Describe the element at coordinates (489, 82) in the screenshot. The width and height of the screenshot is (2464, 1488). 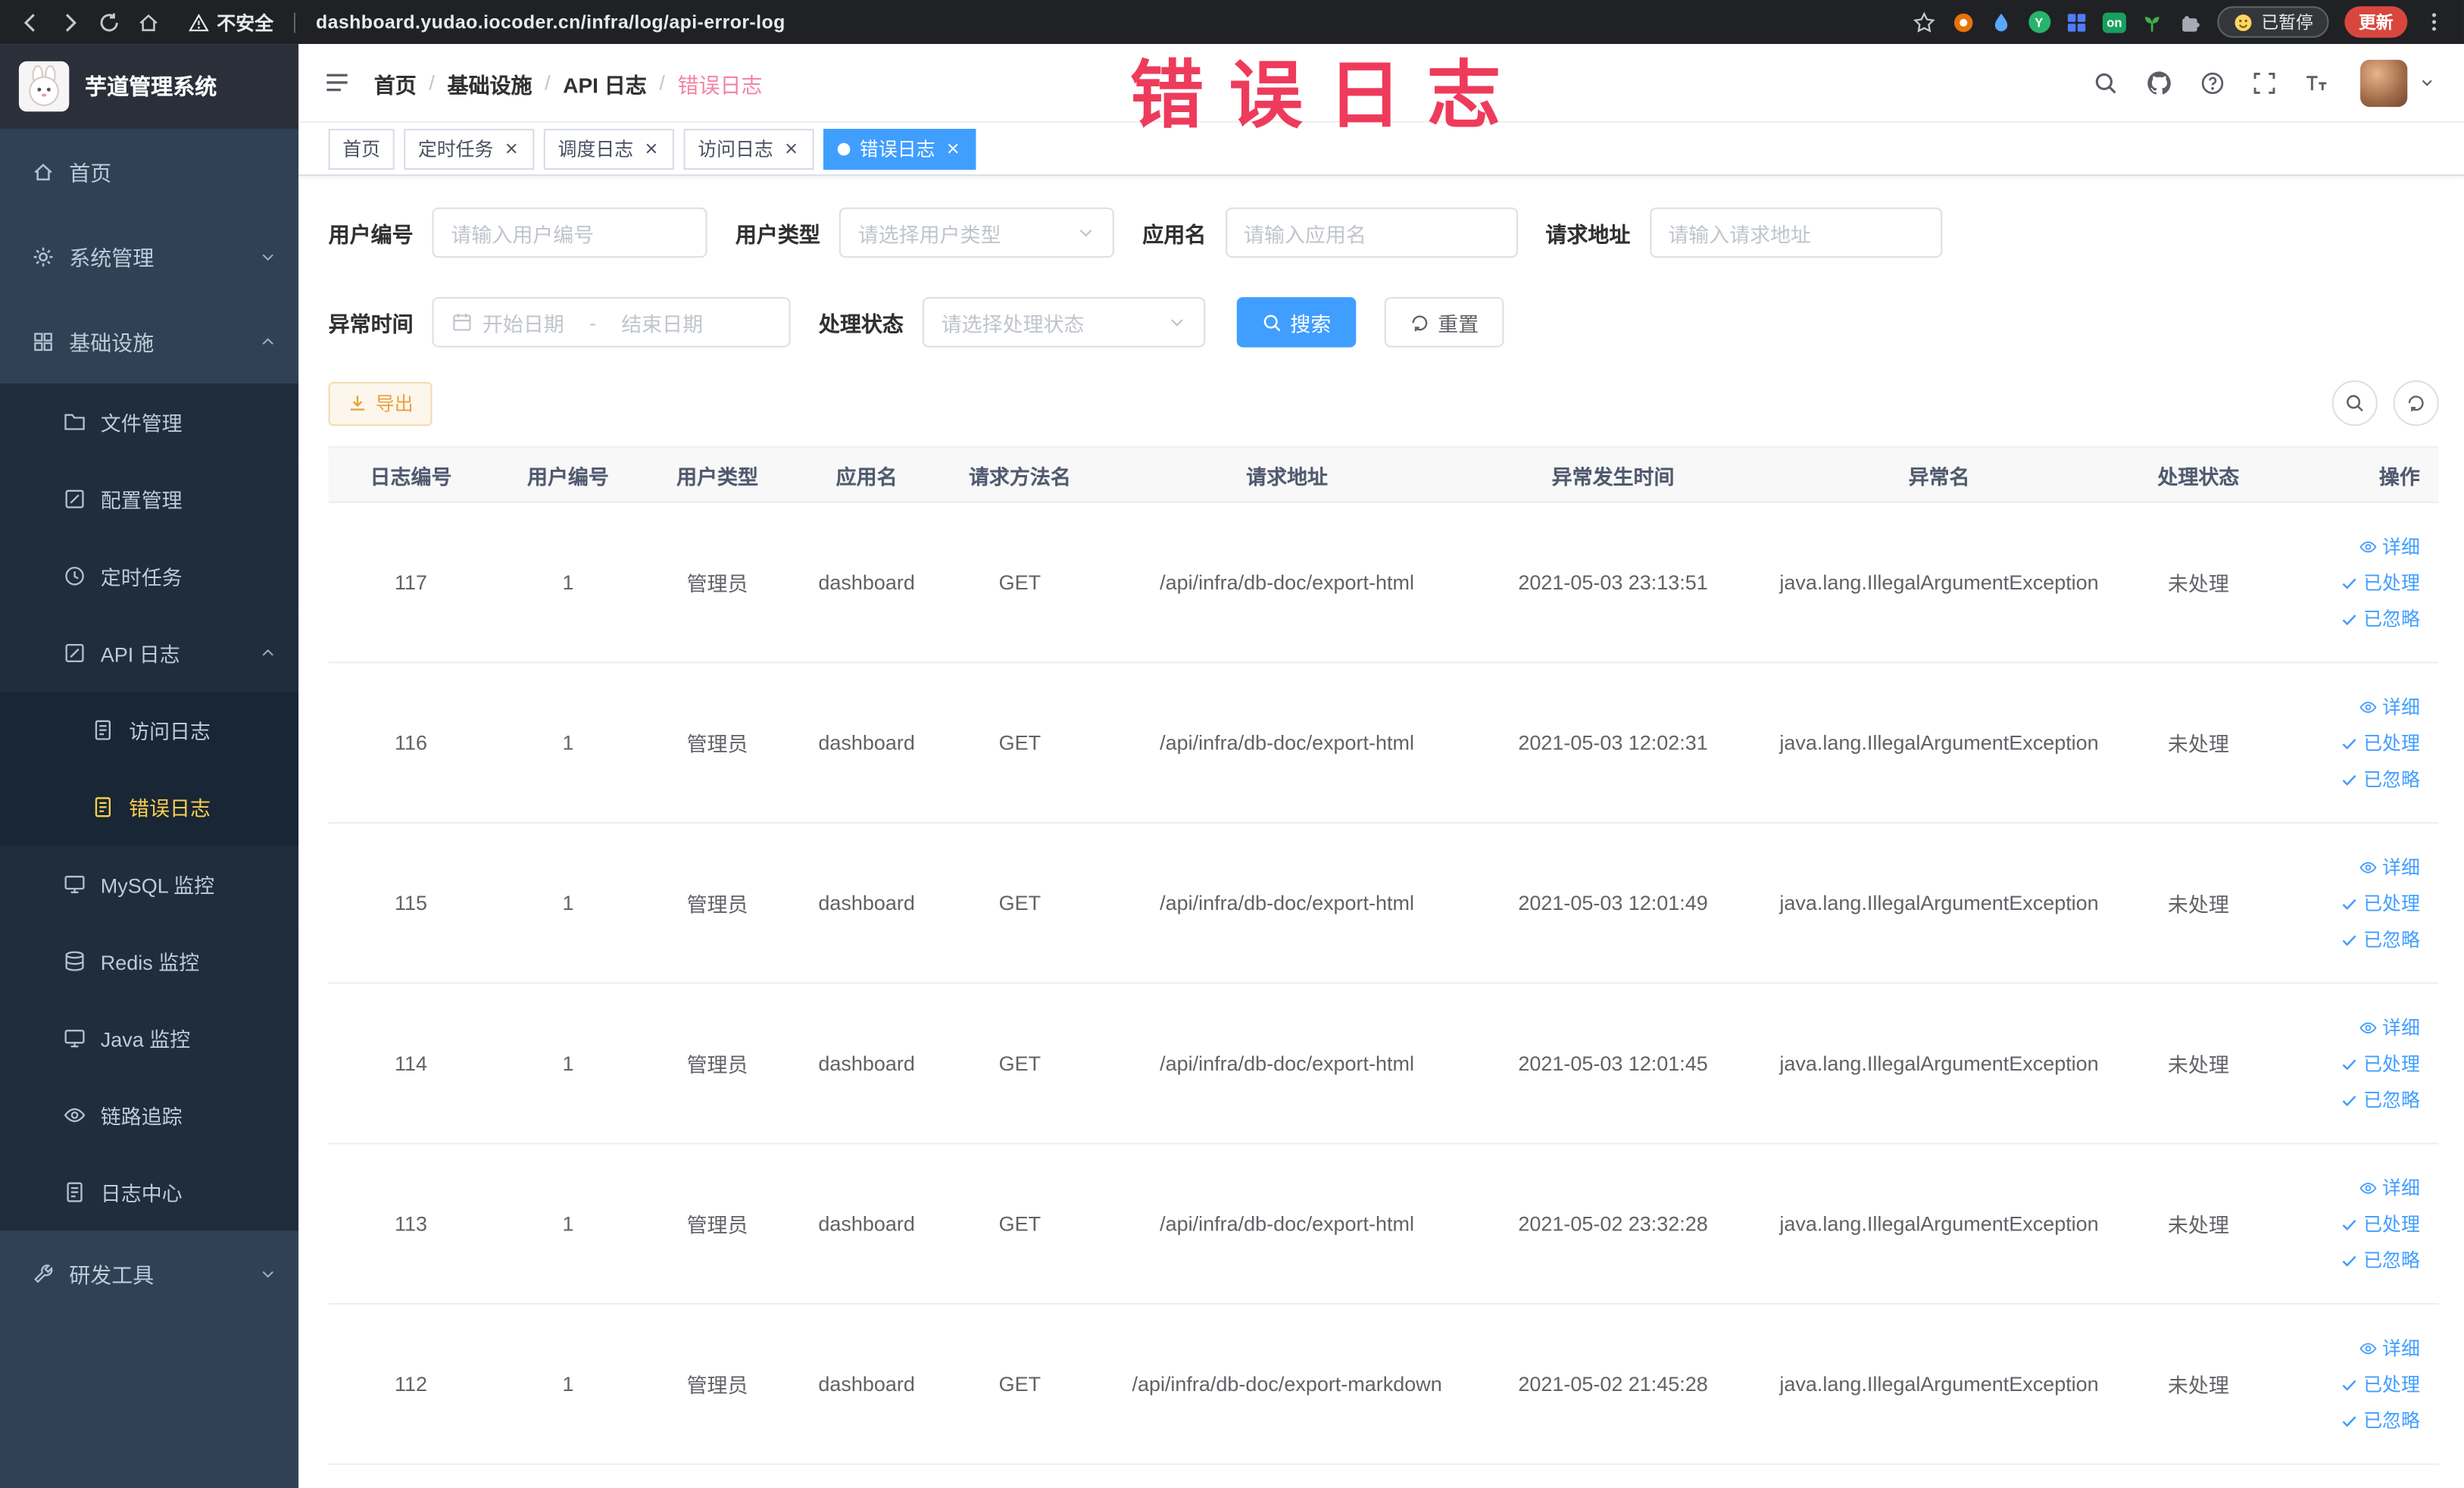
I see `breadcrumb-item: 基础设施` at that location.